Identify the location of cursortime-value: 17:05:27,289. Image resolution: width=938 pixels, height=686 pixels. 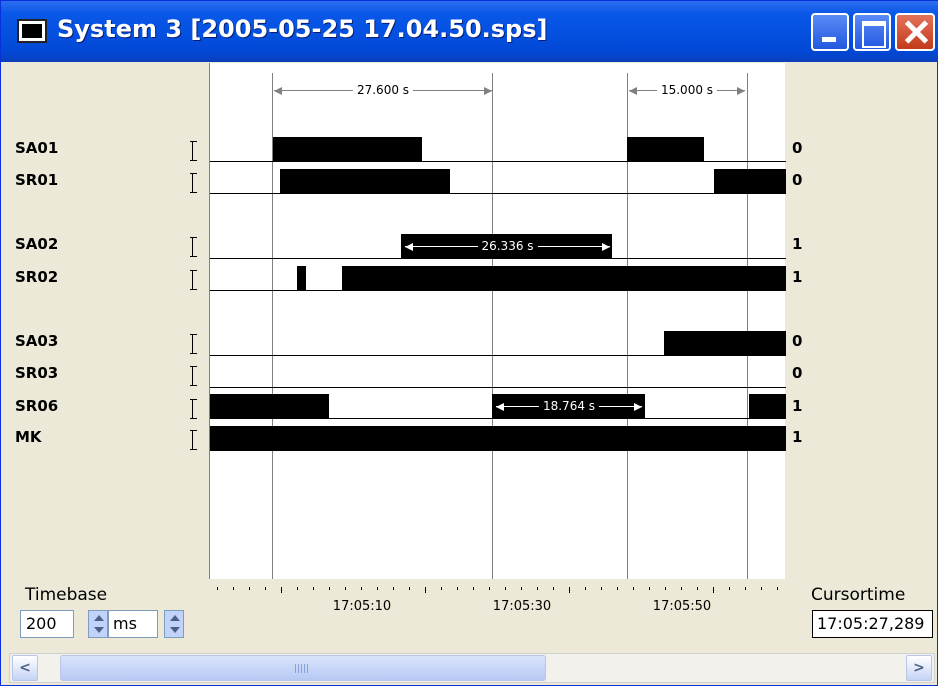
(872, 624).